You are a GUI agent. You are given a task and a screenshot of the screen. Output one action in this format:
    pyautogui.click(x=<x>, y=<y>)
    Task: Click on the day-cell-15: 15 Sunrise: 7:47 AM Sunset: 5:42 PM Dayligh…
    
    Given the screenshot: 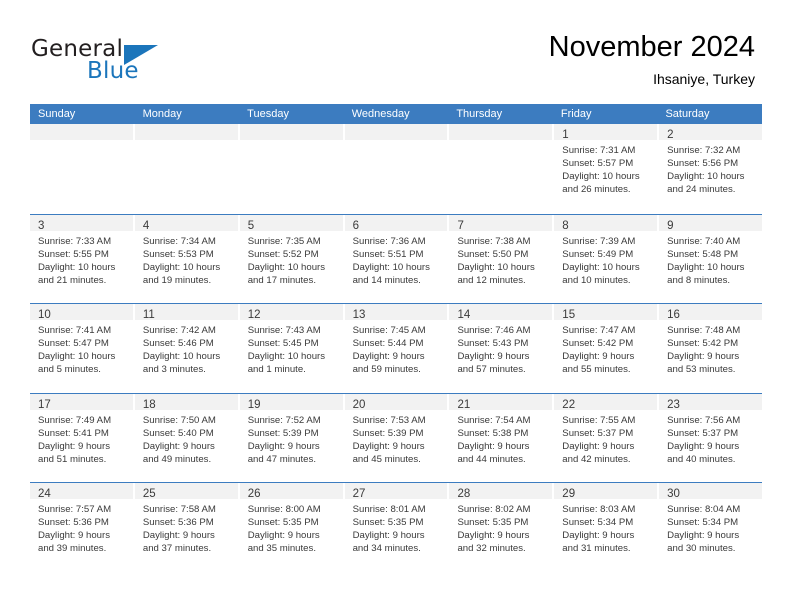 What is the action you would take?
    pyautogui.click(x=607, y=348)
    